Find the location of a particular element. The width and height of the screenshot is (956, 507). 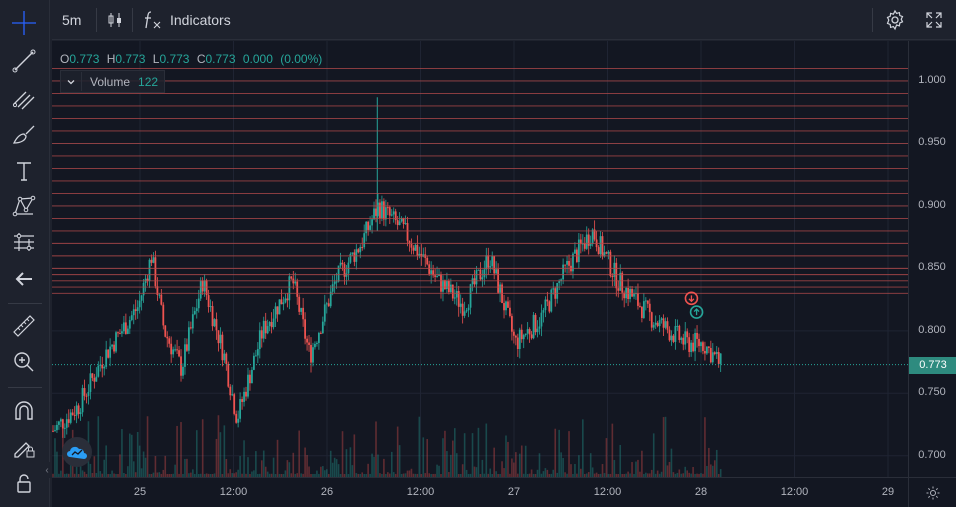

lock-all-tool is located at coordinates (24, 483).